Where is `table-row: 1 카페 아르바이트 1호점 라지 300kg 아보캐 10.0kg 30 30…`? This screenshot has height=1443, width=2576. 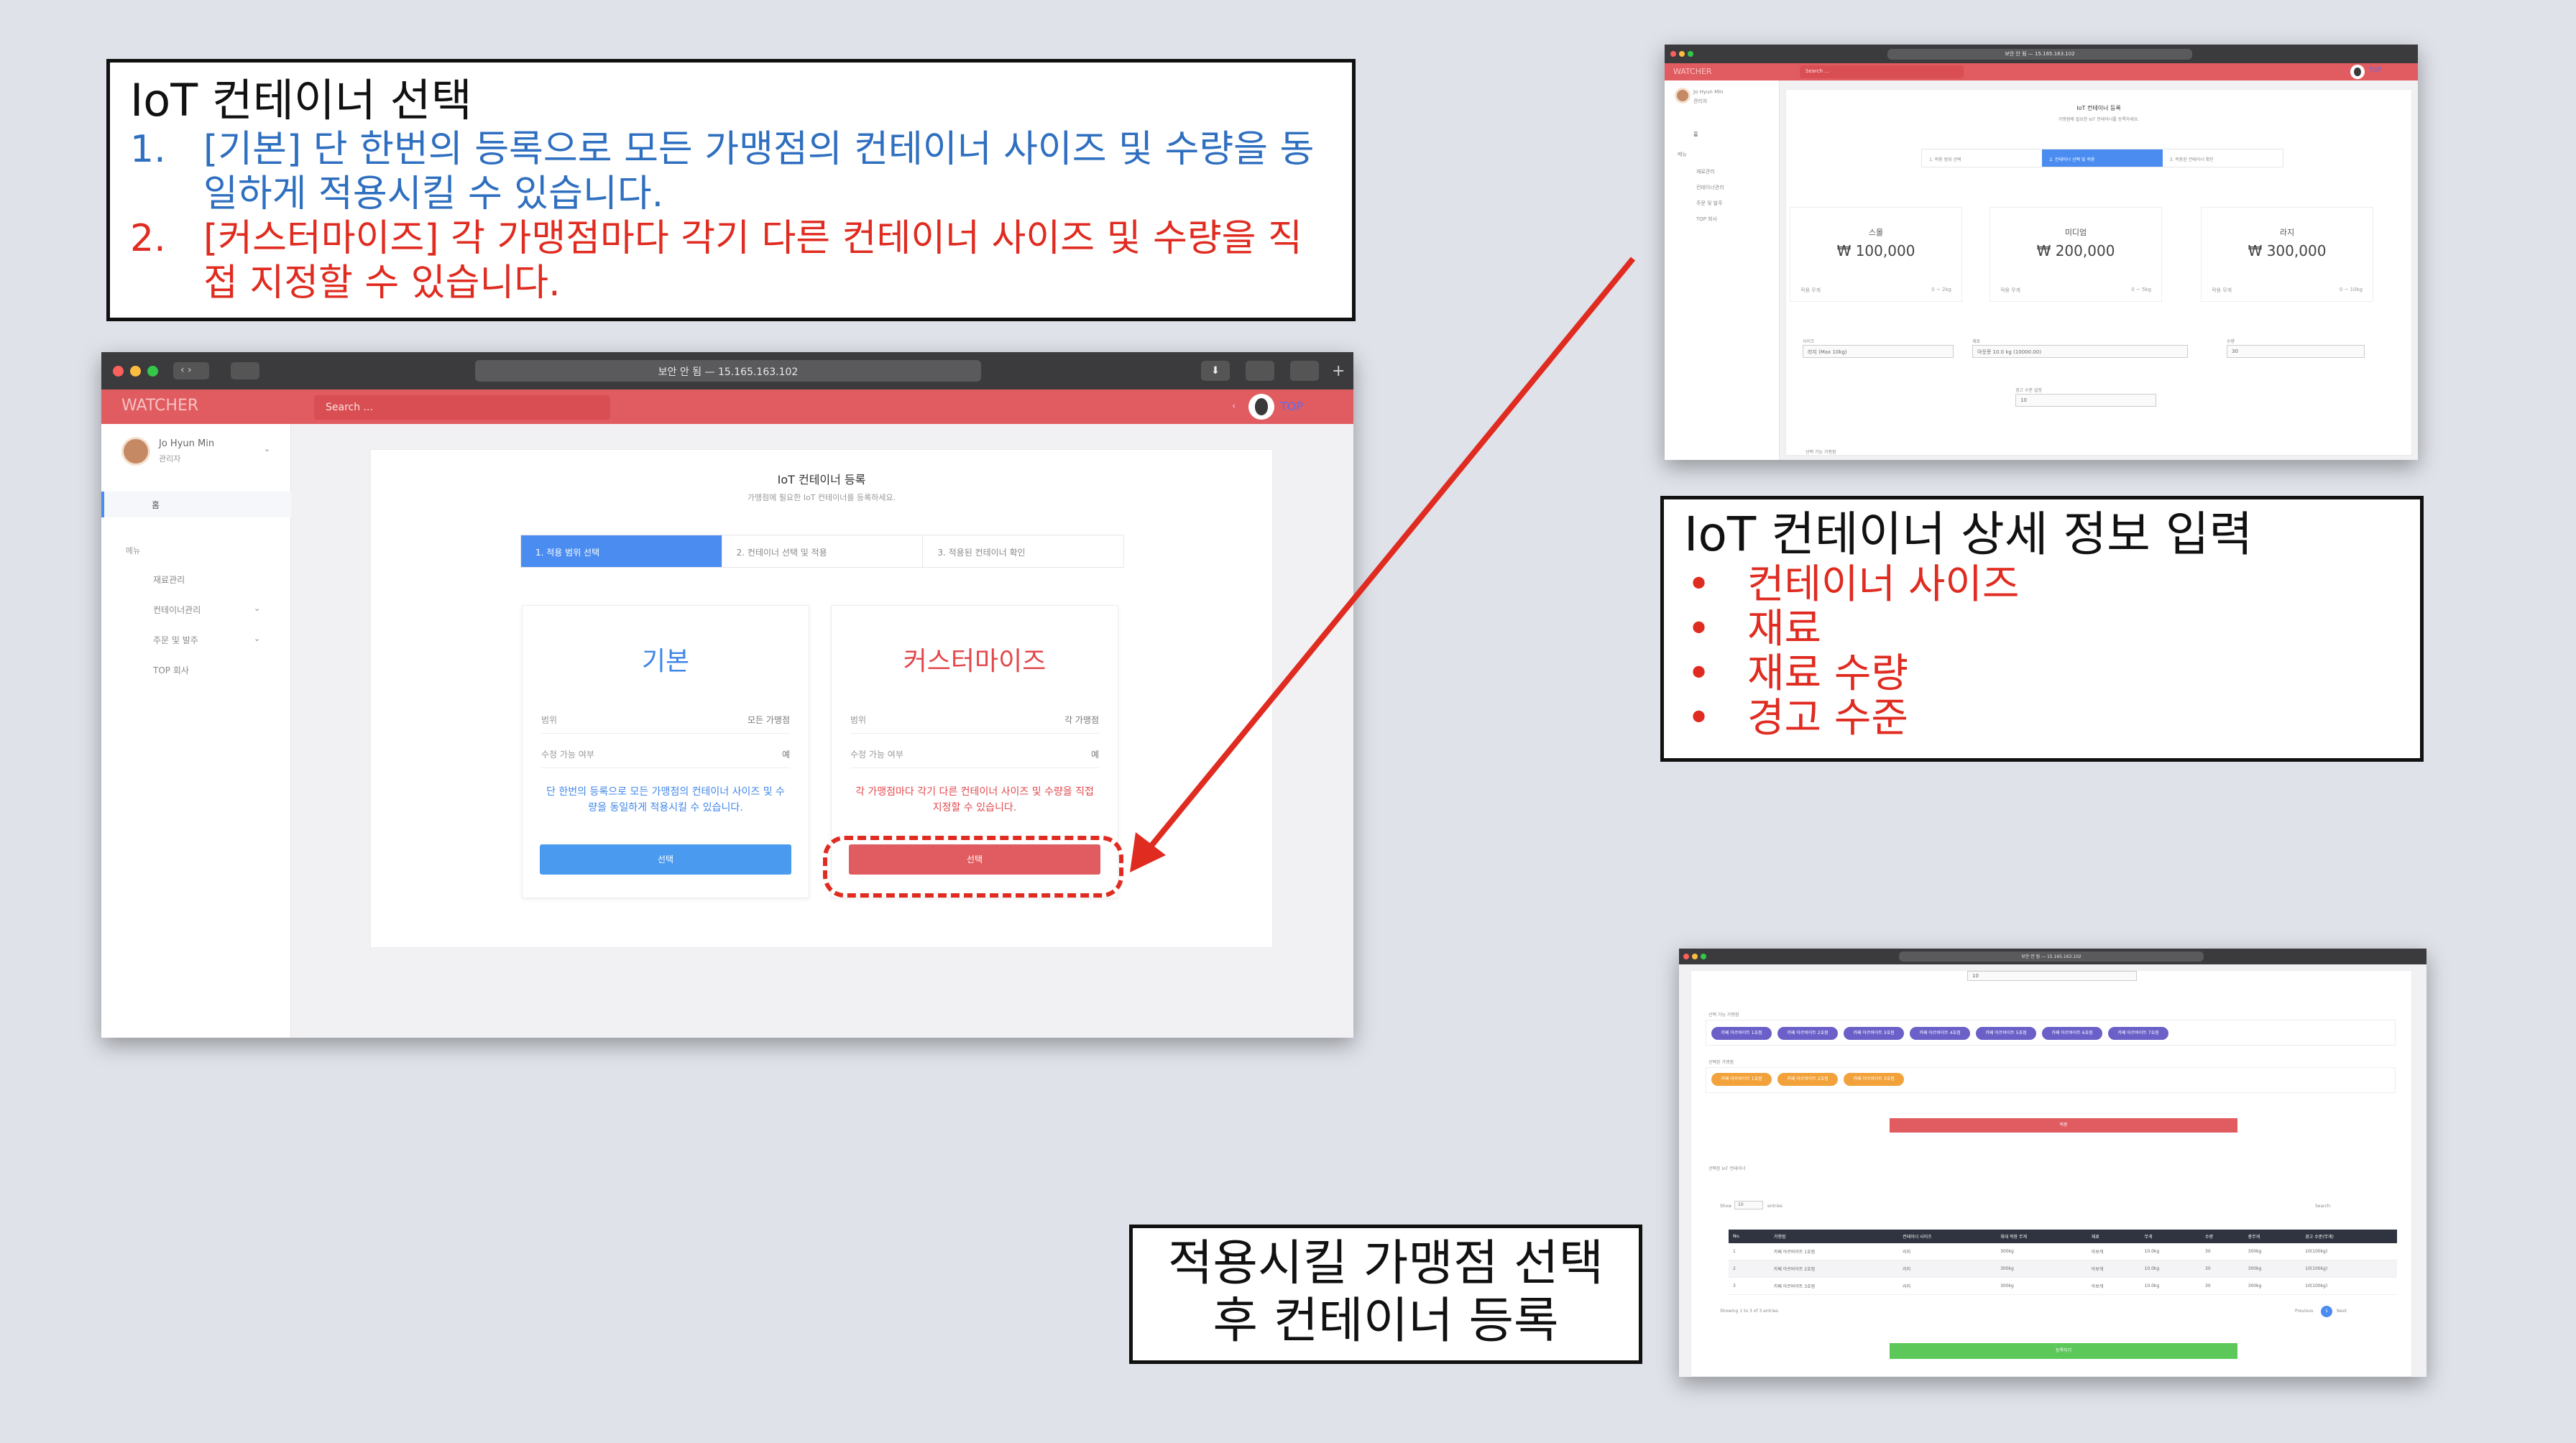 table-row: 1 카페 아르바이트 1호점 라지 300kg 아보캐 10.0kg 30 30… is located at coordinates (2063, 1251).